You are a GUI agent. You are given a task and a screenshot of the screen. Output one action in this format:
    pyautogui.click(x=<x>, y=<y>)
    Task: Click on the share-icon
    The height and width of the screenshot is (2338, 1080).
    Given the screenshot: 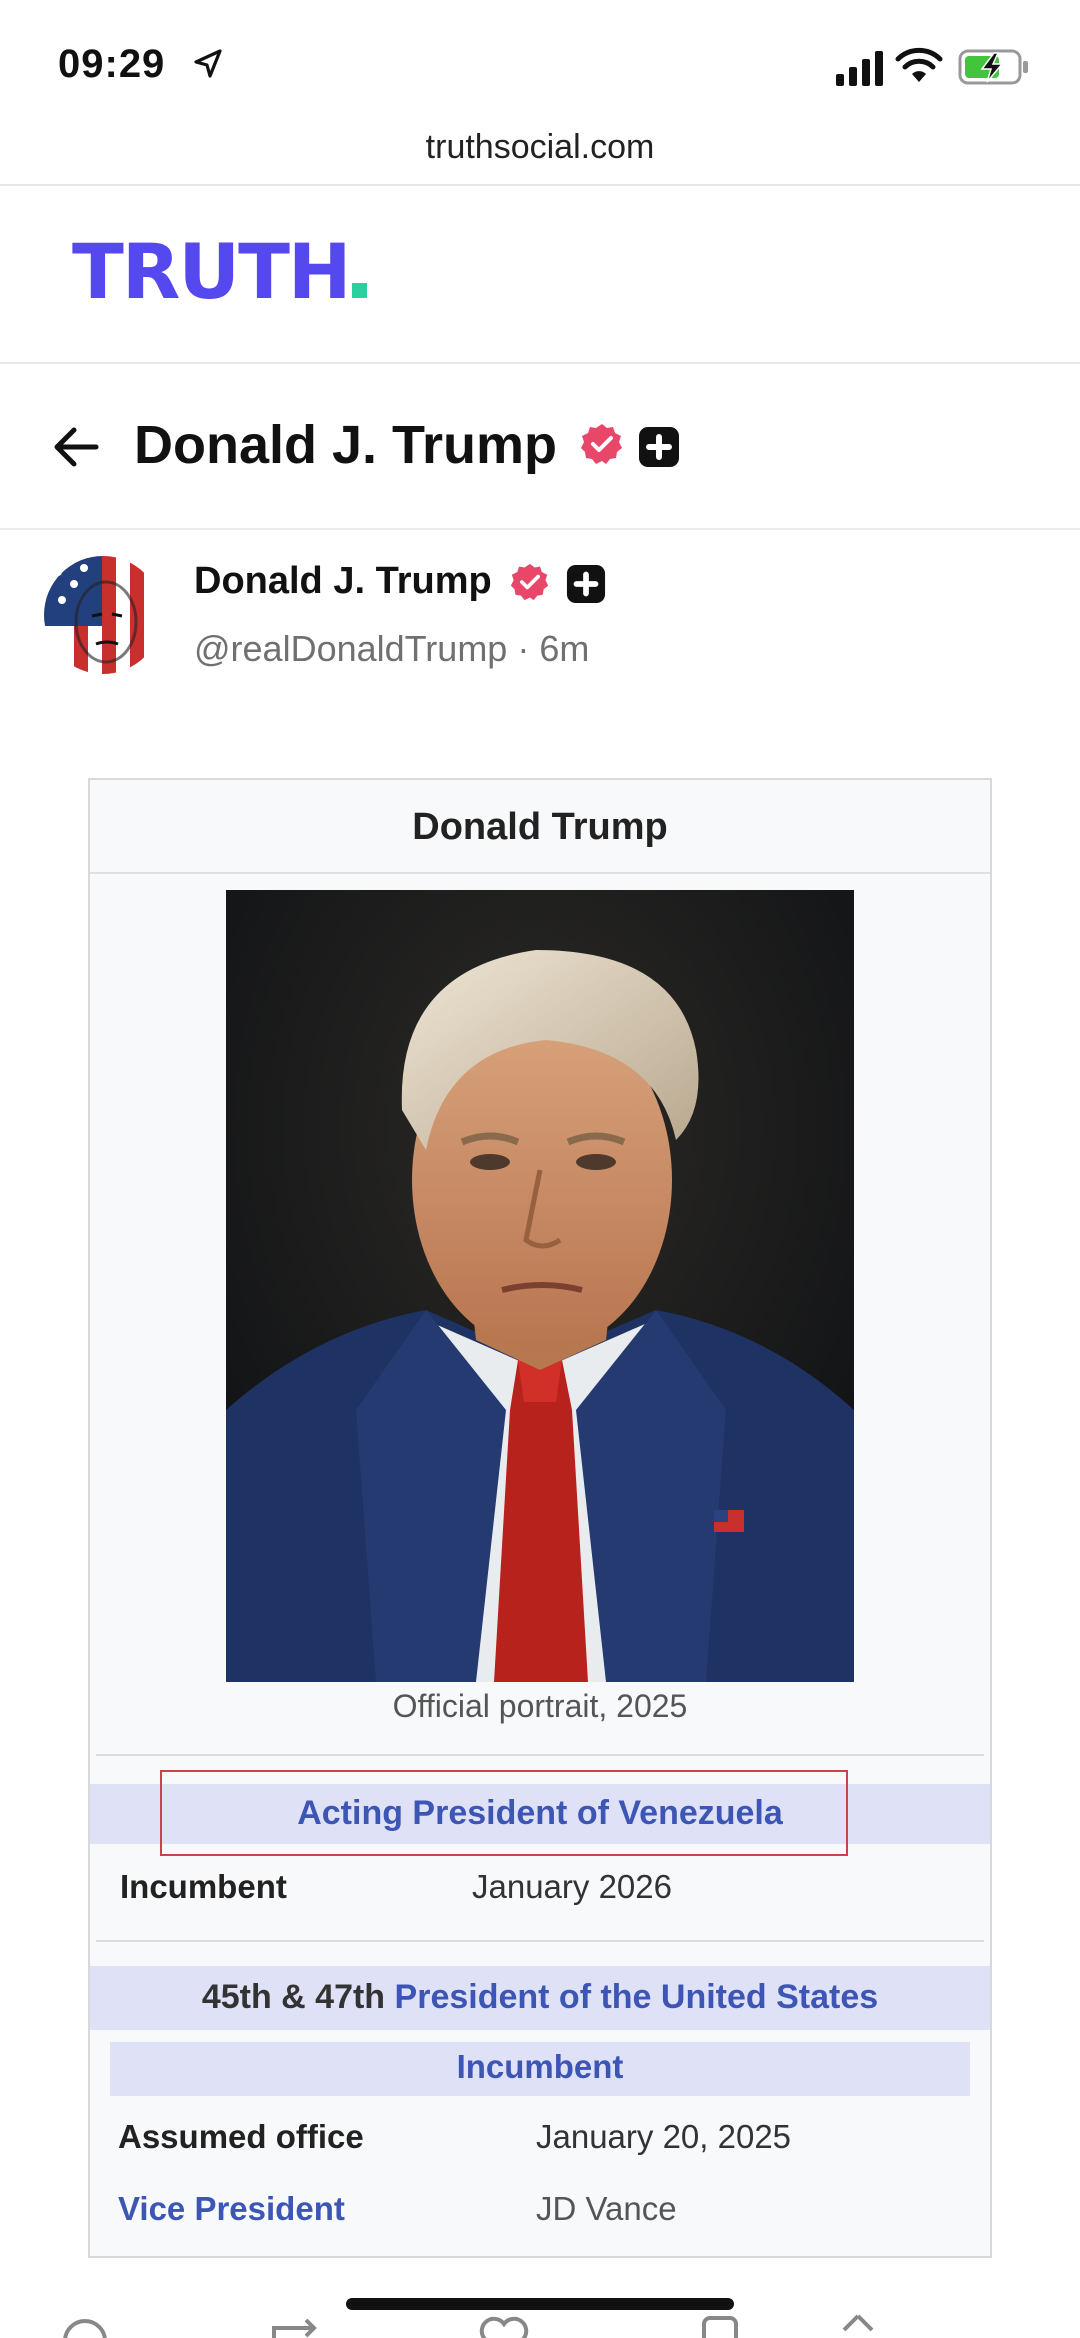 What is the action you would take?
    pyautogui.click(x=858, y=2325)
    